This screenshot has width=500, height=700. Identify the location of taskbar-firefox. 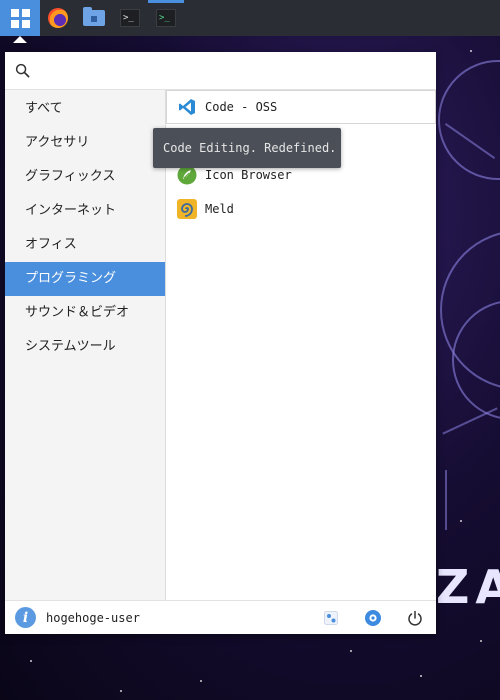
(58, 18).